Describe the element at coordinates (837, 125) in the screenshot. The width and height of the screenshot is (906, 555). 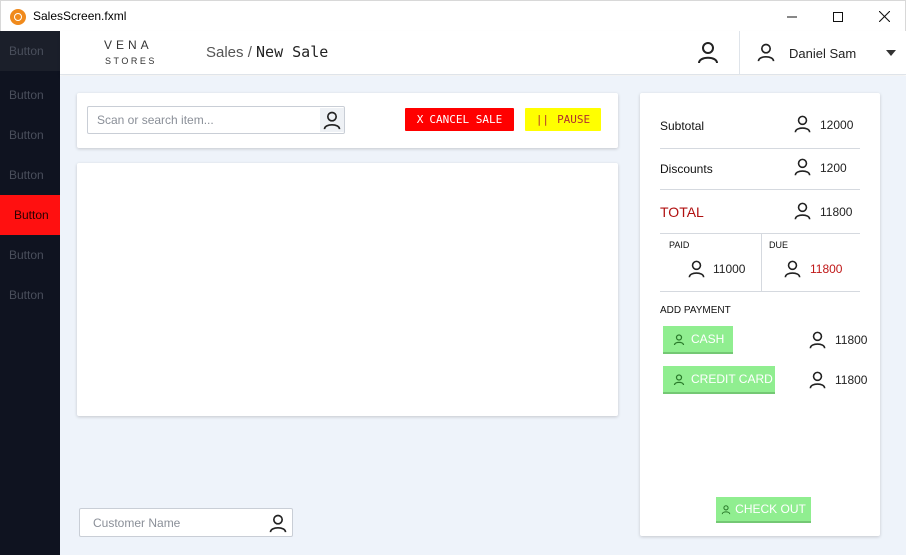
I see `subtotal-value: 12000` at that location.